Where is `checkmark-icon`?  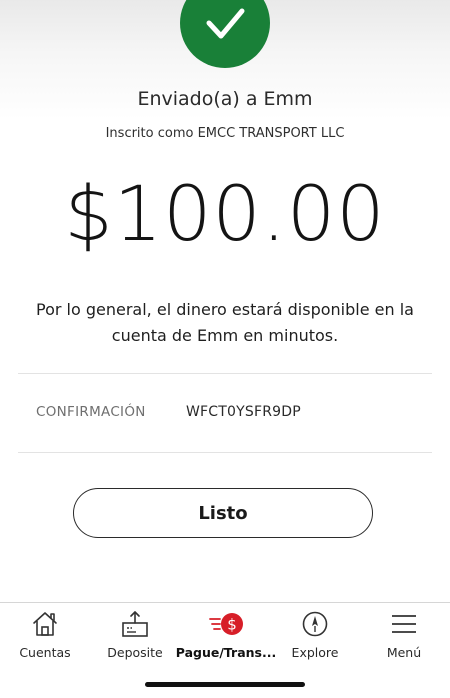
checkmark-icon is located at coordinates (225, 23).